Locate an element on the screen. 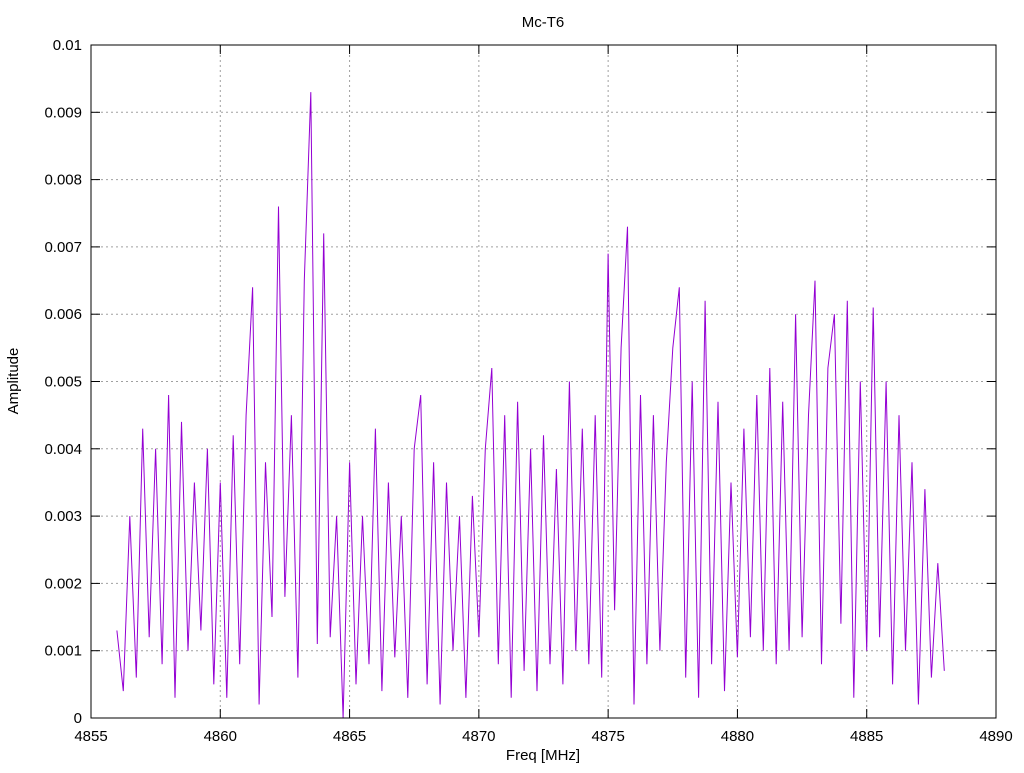 The width and height of the screenshot is (1024, 773). x-tick-label: 4870 is located at coordinates (478, 736).